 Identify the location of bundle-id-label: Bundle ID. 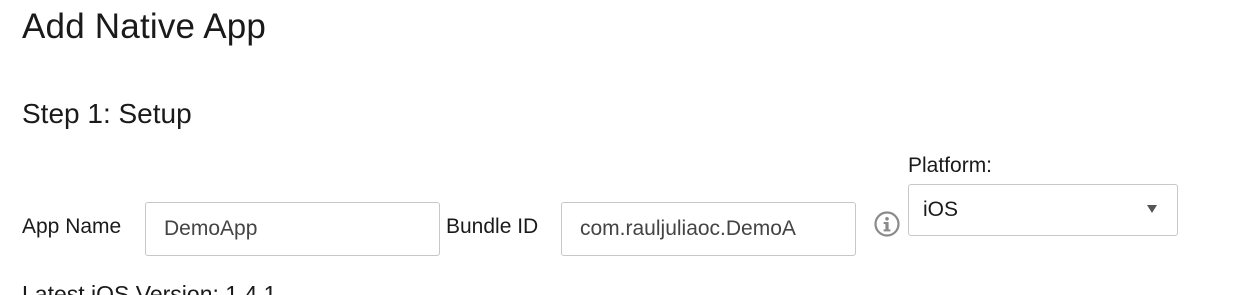
(492, 226).